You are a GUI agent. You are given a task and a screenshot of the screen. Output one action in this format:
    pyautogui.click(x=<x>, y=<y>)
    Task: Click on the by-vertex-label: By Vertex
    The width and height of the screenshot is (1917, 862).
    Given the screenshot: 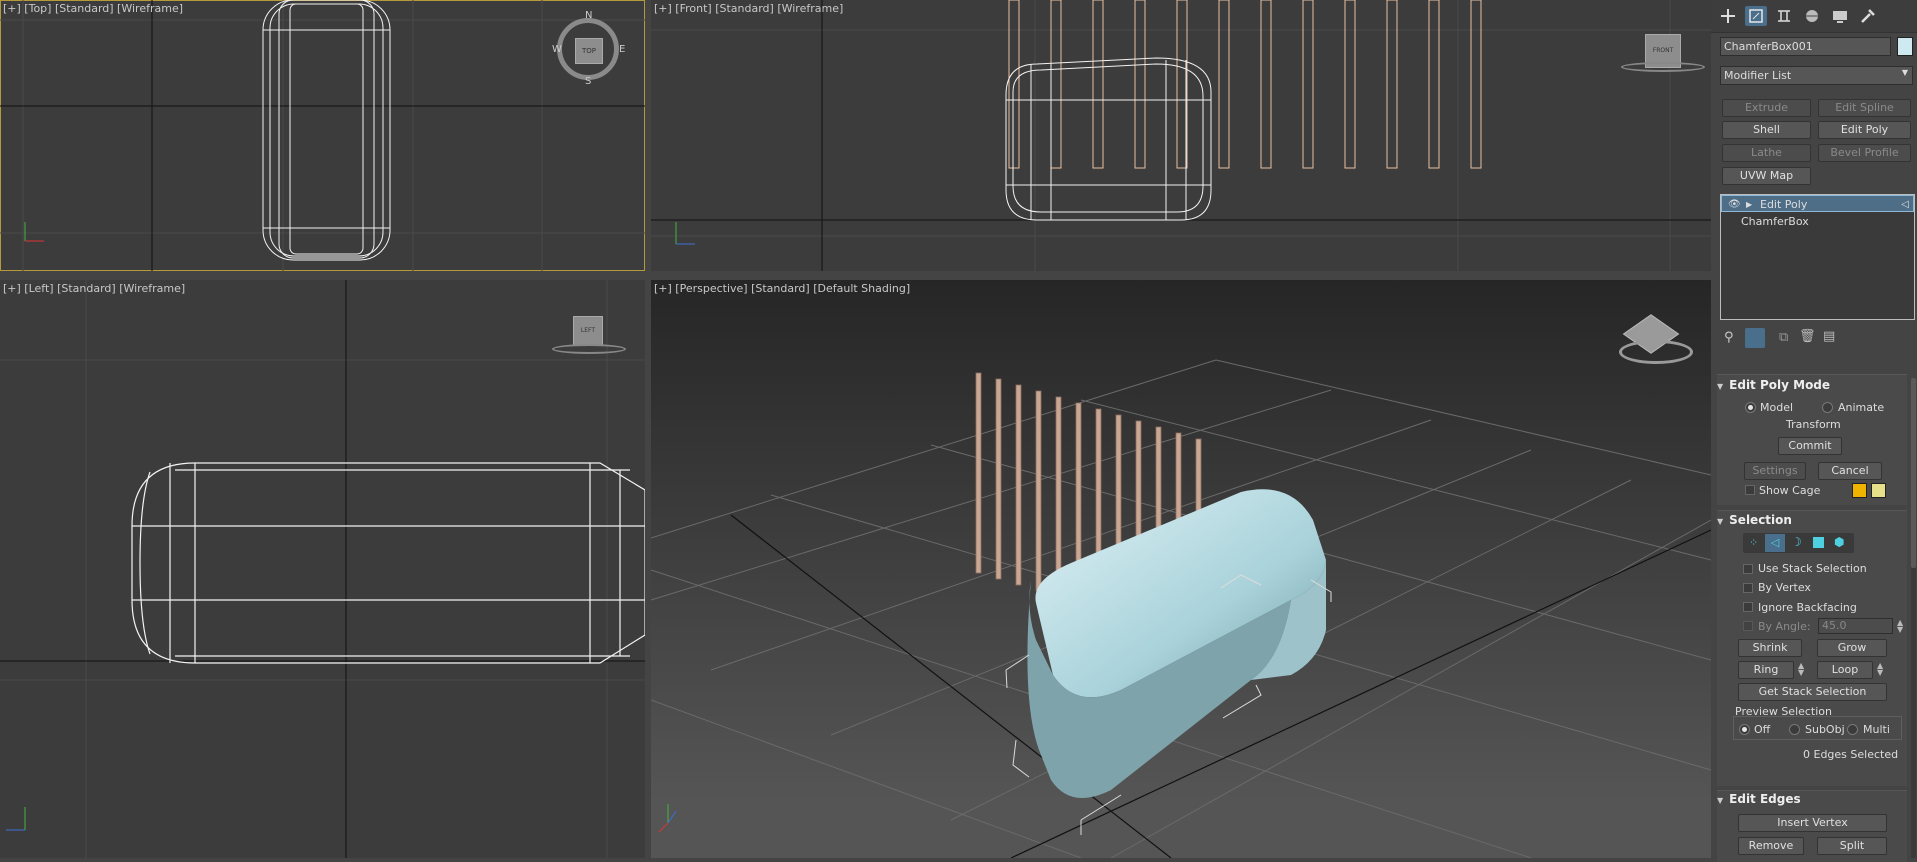 What is the action you would take?
    pyautogui.click(x=1784, y=587)
    